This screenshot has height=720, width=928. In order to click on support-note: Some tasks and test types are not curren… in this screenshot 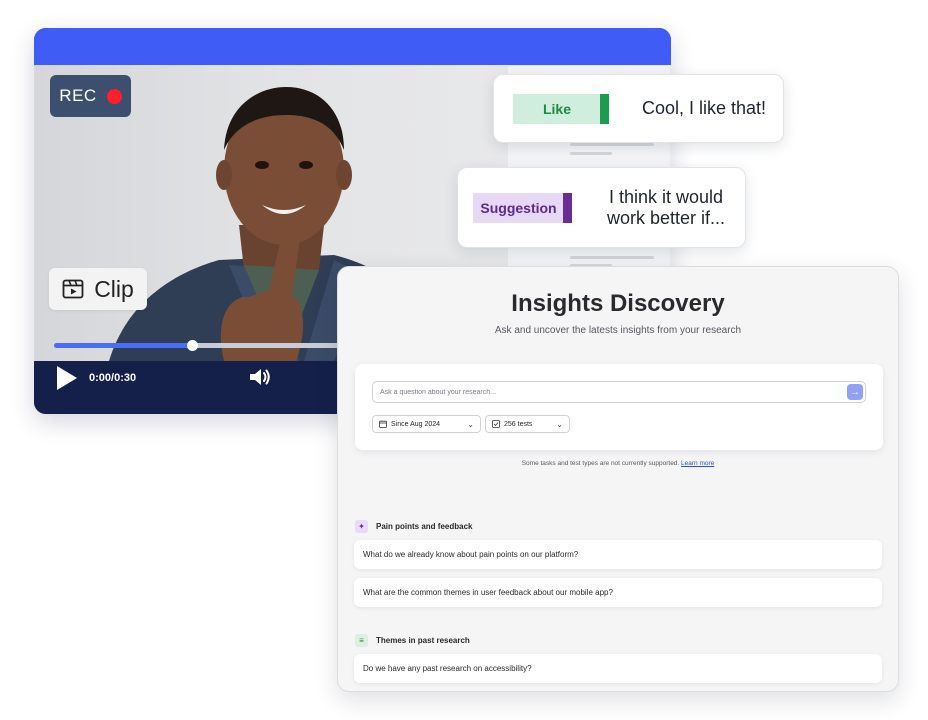, I will do `click(618, 463)`.